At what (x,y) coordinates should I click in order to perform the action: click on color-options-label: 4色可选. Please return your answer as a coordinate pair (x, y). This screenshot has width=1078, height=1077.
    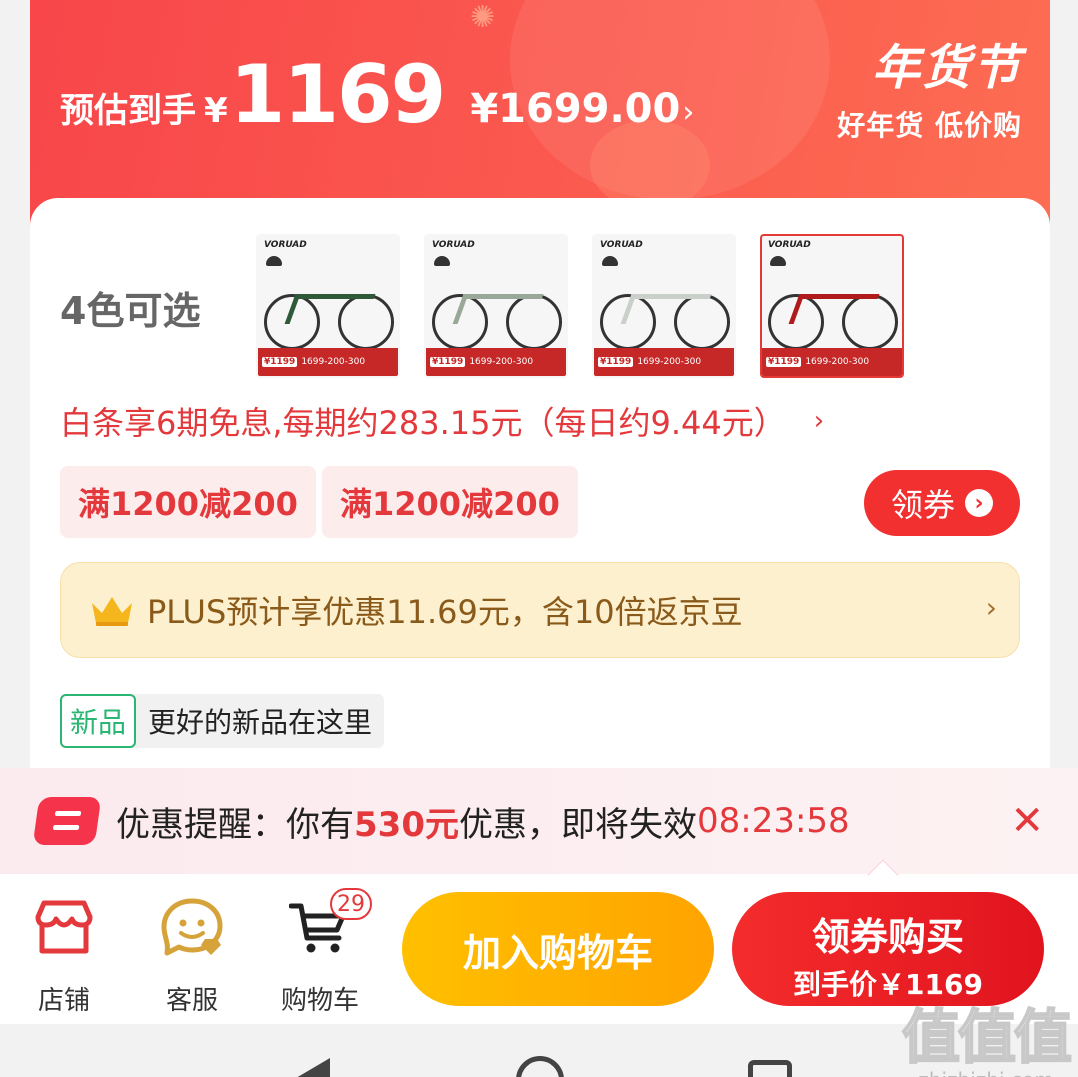
    Looking at the image, I should click on (130, 307).